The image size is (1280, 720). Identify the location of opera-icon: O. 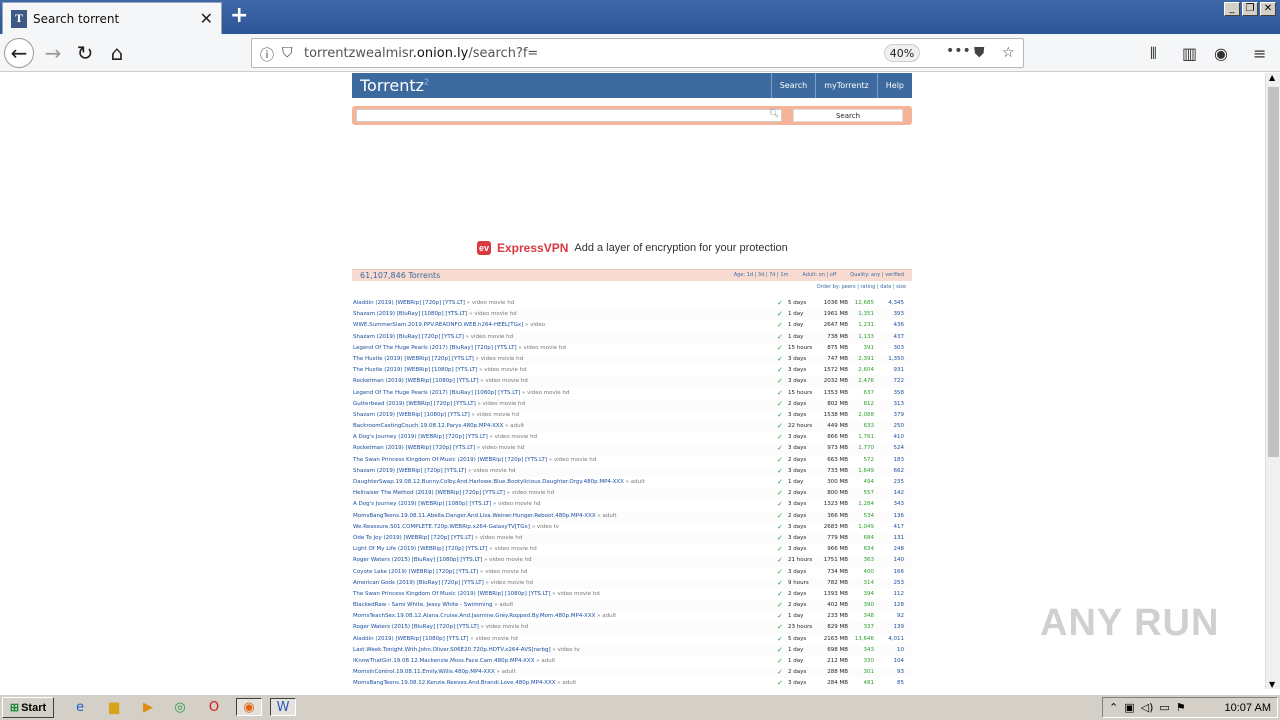
(214, 707).